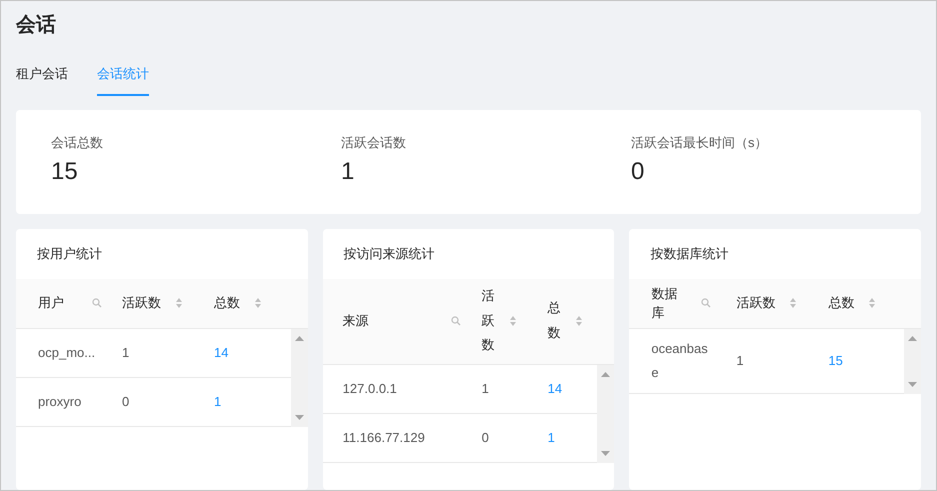 The width and height of the screenshot is (937, 491). Describe the element at coordinates (77, 143) in the screenshot. I see `stat-label: 会话总数` at that location.